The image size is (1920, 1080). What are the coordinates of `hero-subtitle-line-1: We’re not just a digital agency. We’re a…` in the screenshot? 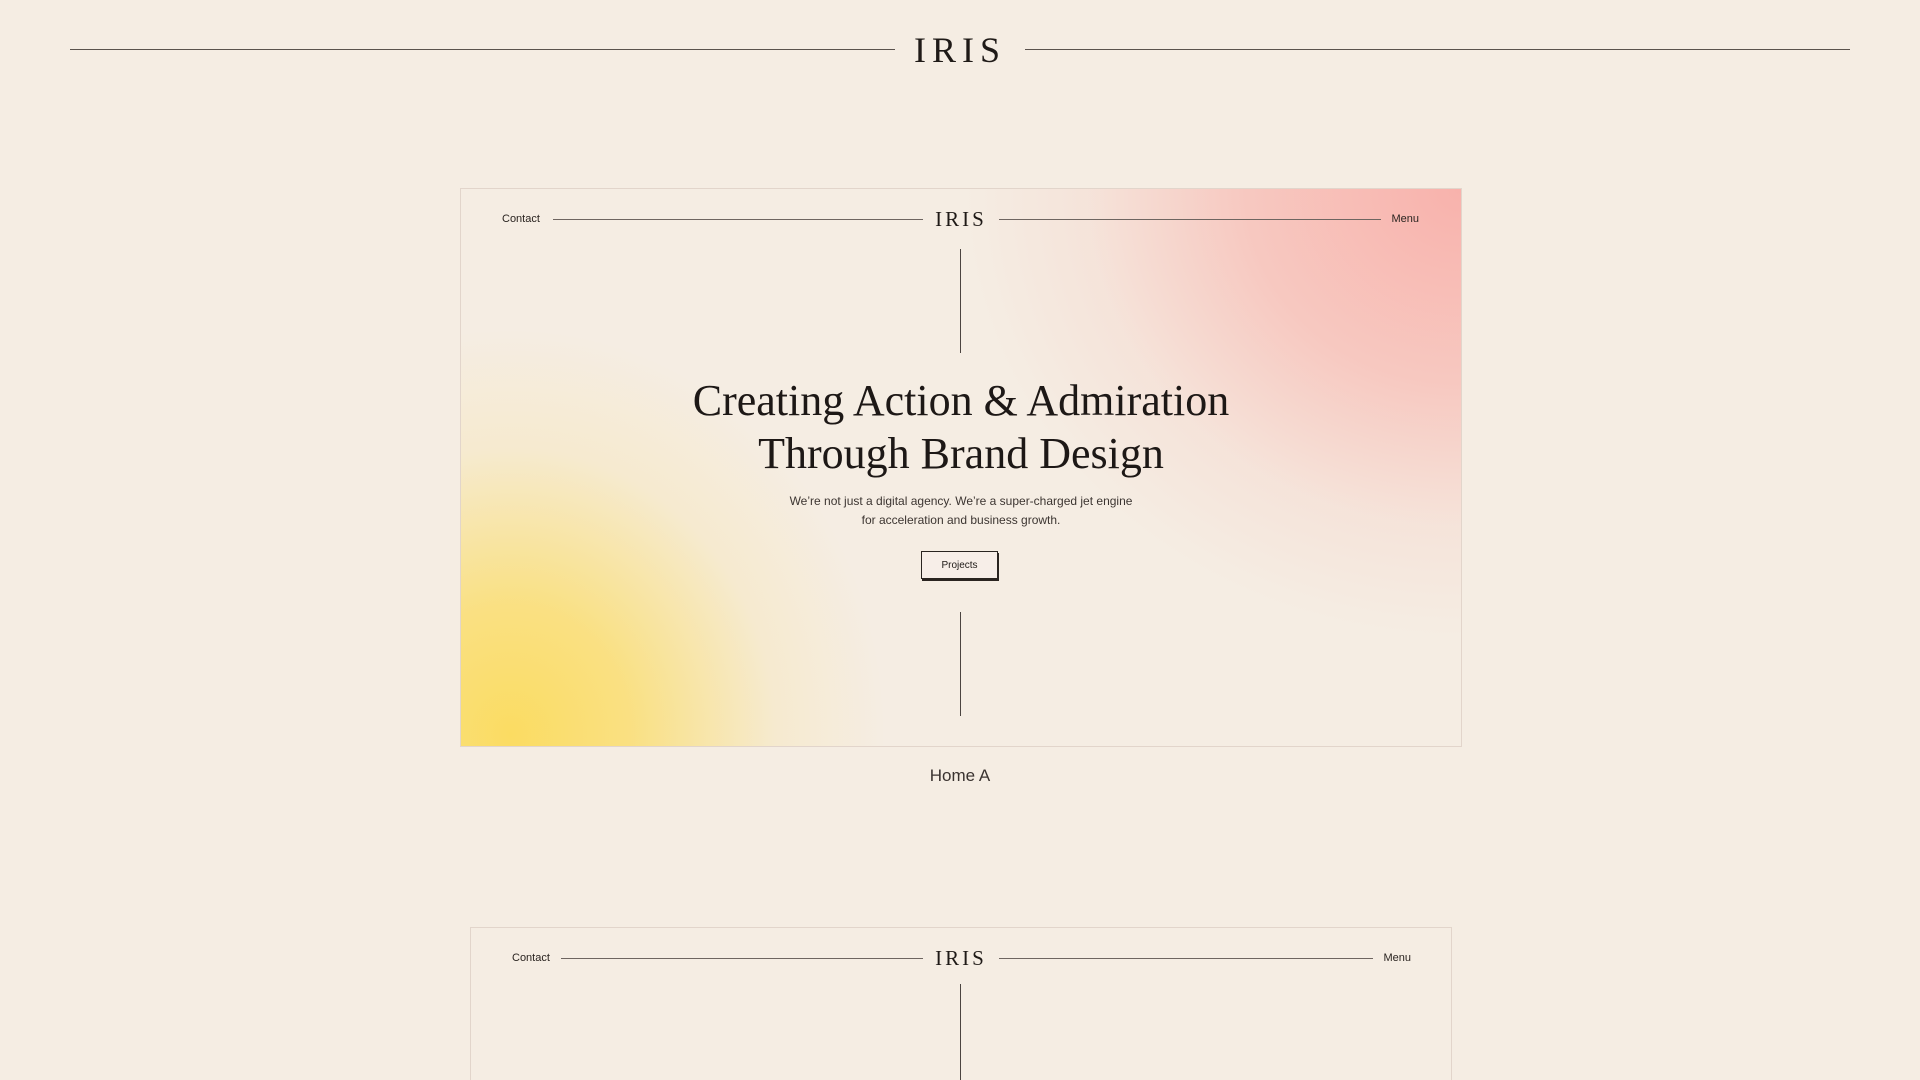 It's located at (961, 501).